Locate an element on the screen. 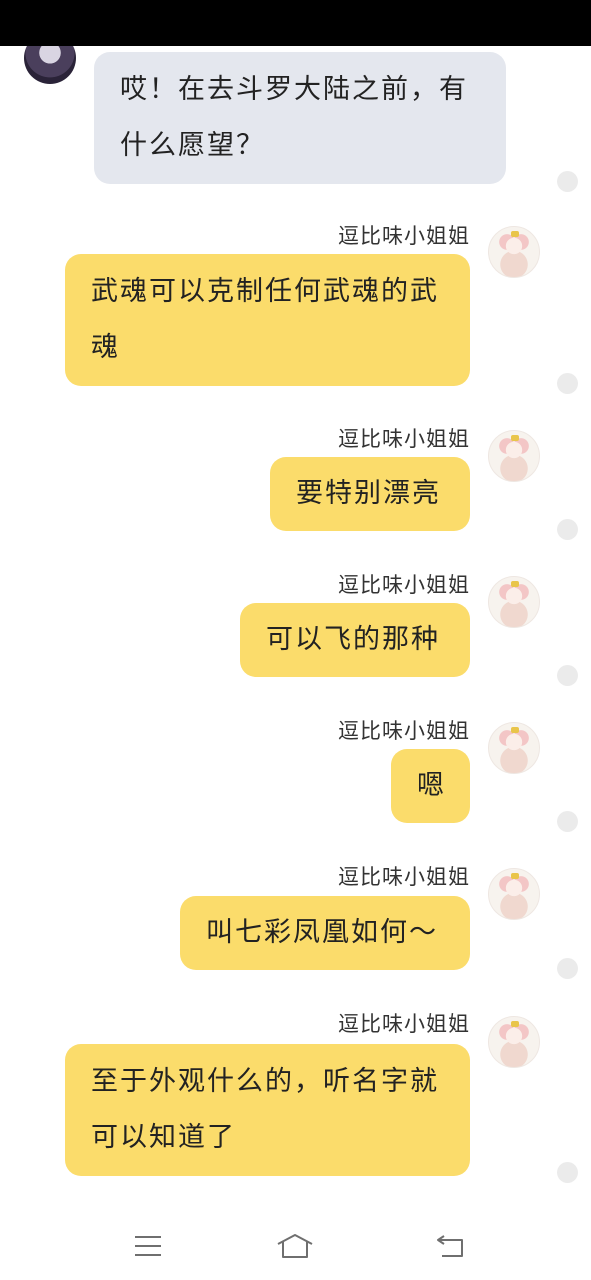  message-bubble: 至于外观什么的，听名字就可以知道了 is located at coordinates (267, 1110).